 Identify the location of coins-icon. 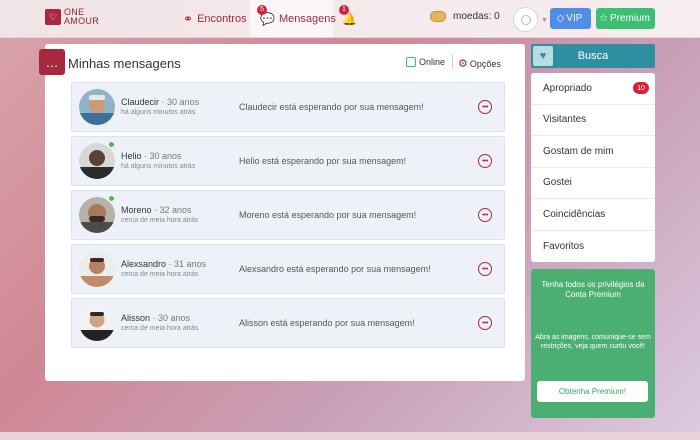
(438, 16).